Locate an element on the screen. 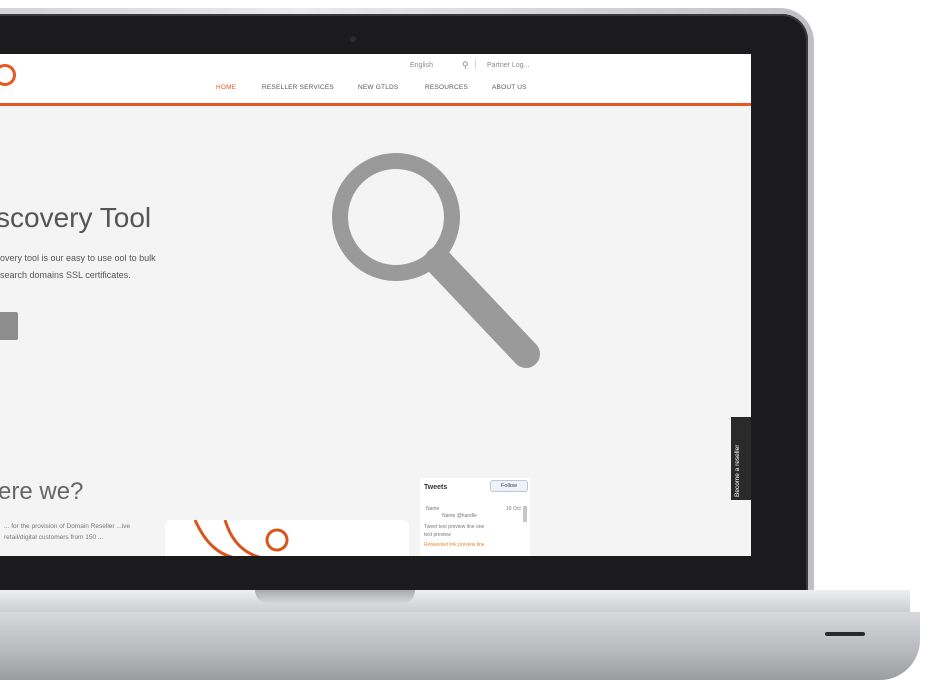 Image resolution: width=929 pixels, height=680 pixels. tweet-line: Tweet text preview line one is located at coordinates (454, 527).